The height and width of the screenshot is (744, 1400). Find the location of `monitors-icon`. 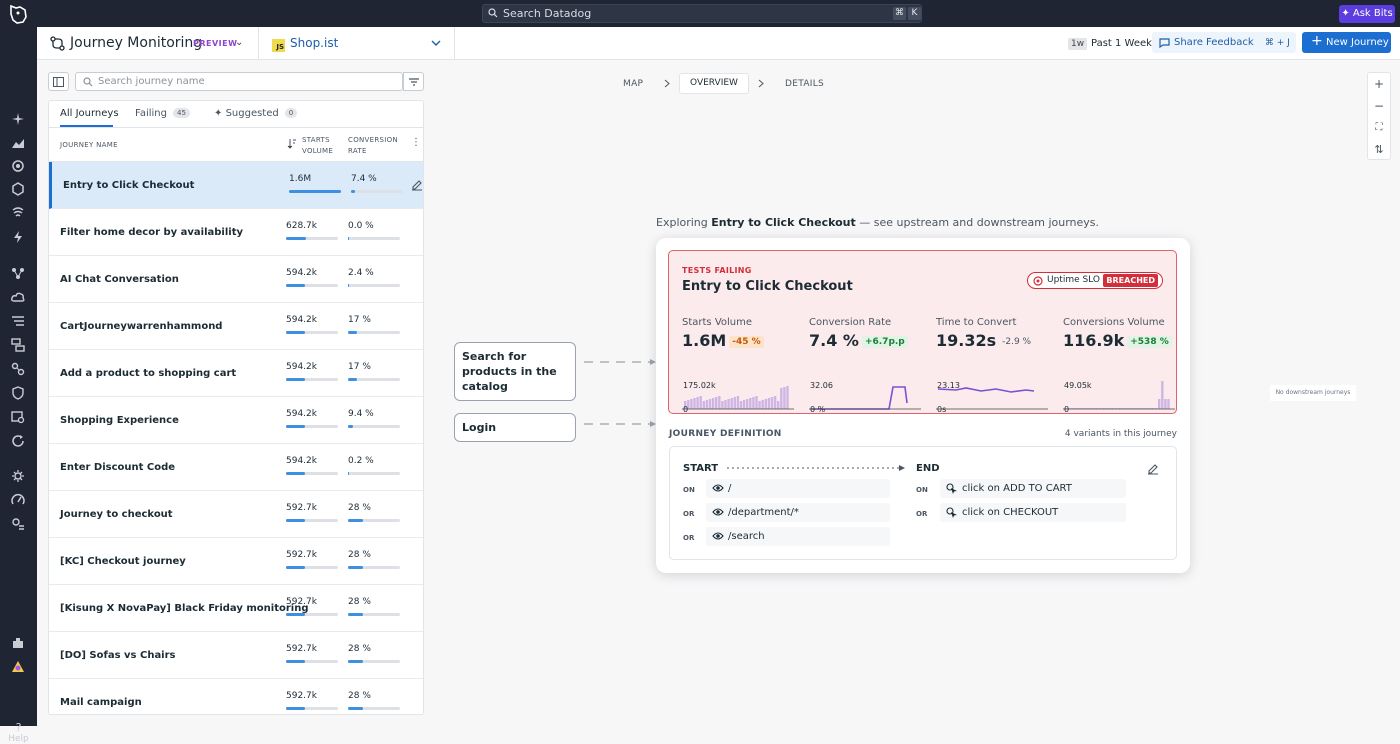

monitors-icon is located at coordinates (18, 166).